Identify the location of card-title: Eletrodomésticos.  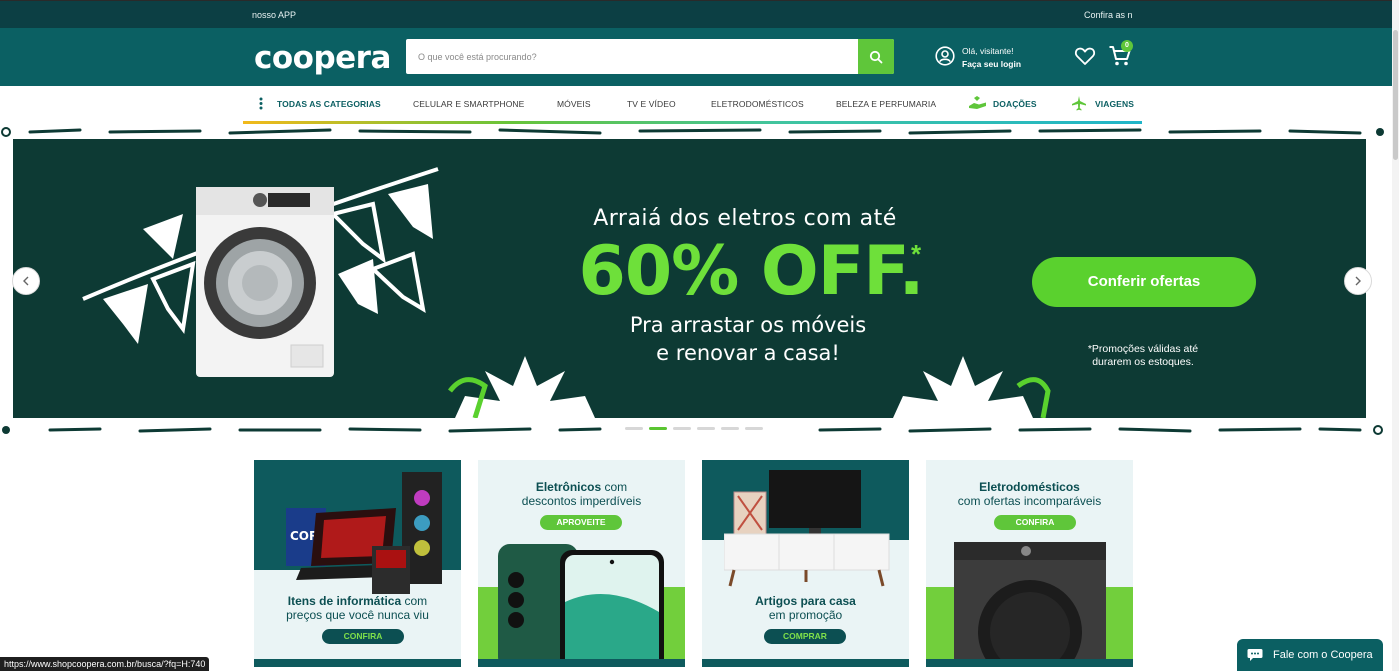
(1029, 487).